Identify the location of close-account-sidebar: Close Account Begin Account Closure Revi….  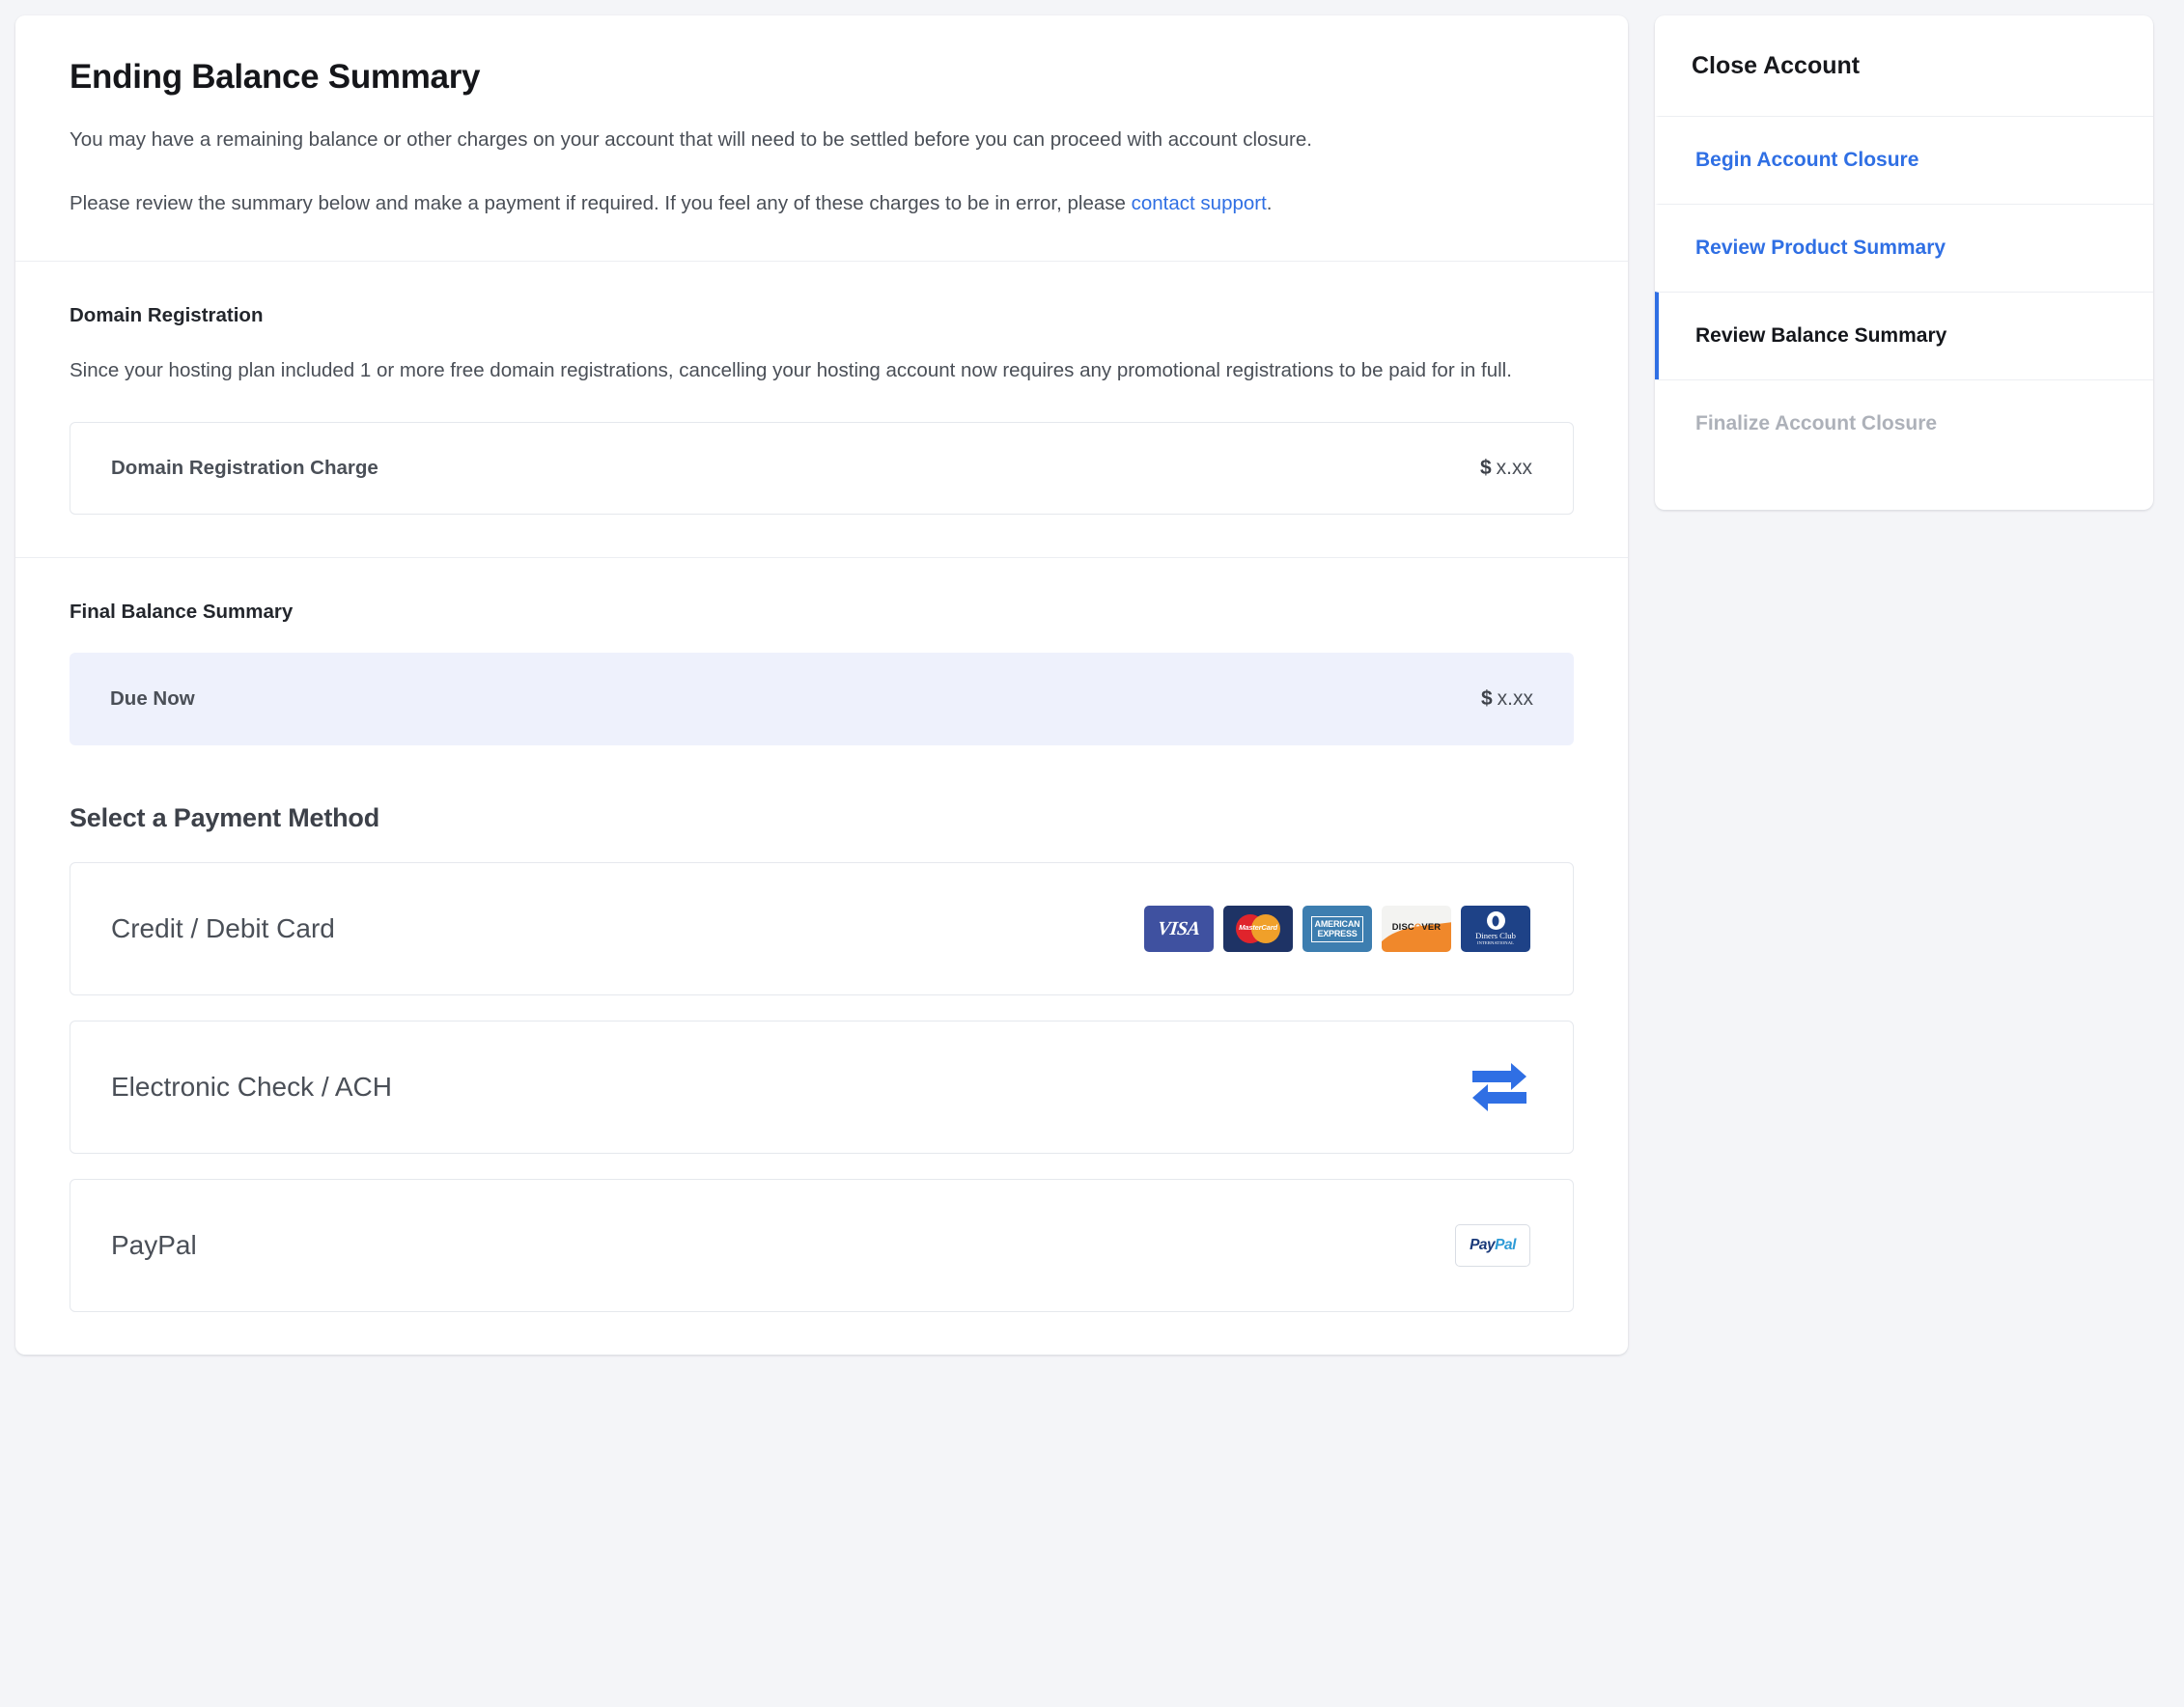
(1904, 262).